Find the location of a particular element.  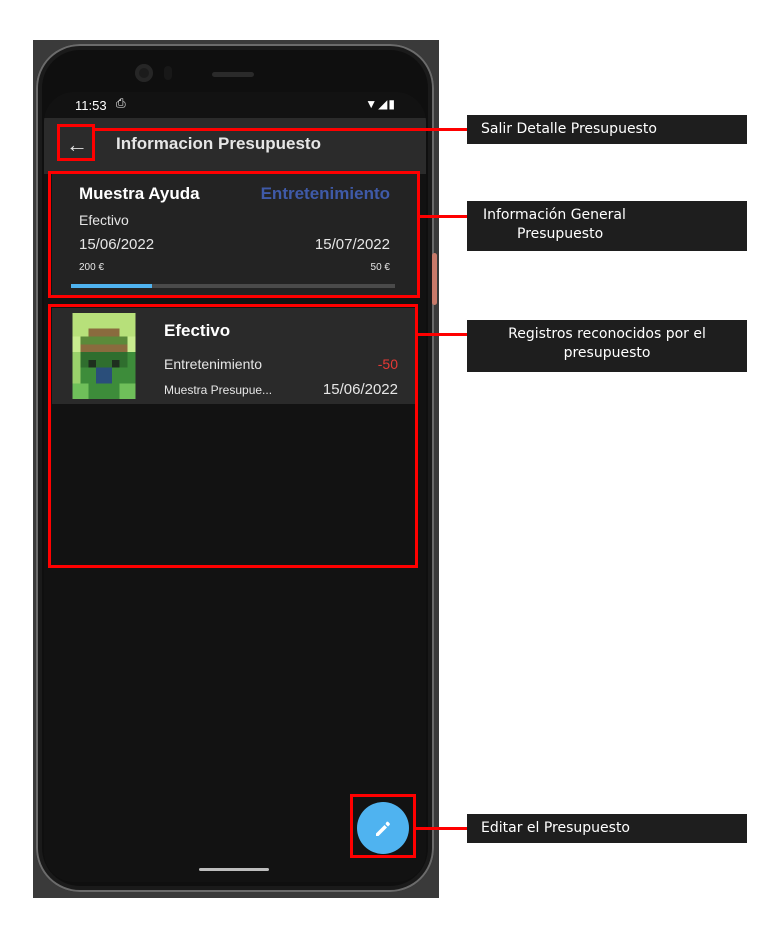

status-time: 11:53 is located at coordinates (91, 105).